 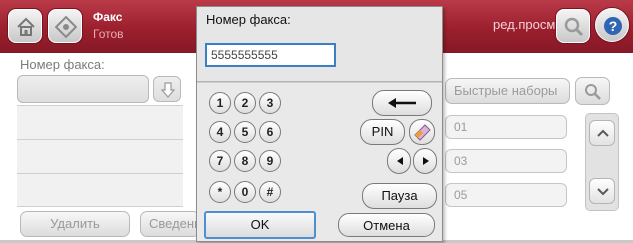 I want to click on speed-dial-search-button, so click(x=592, y=91).